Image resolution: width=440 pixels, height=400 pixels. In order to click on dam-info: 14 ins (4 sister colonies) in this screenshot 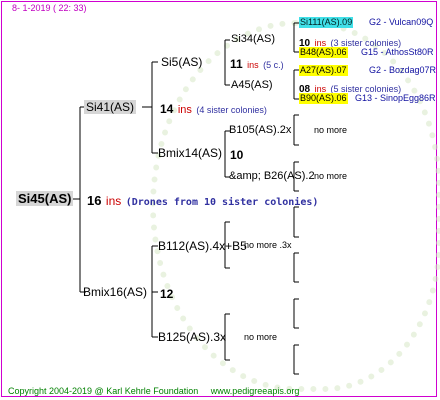, I will do `click(213, 109)`.